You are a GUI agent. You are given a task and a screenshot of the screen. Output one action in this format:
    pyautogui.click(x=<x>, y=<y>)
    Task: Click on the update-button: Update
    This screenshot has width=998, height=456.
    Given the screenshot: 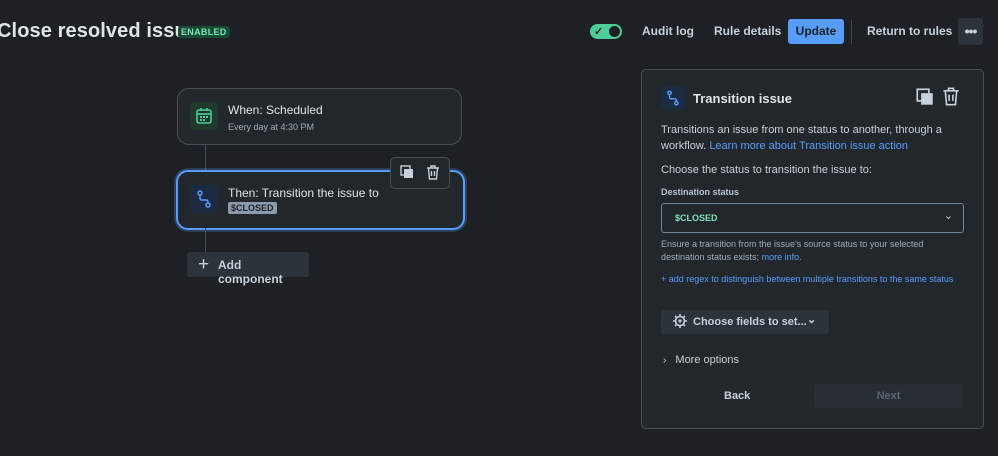 What is the action you would take?
    pyautogui.click(x=816, y=31)
    